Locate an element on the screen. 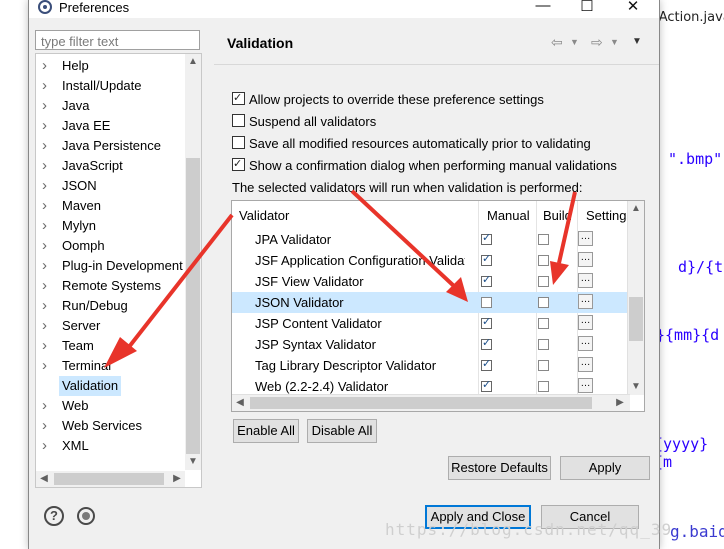  view-menu-icon: ▼ is located at coordinates (637, 41).